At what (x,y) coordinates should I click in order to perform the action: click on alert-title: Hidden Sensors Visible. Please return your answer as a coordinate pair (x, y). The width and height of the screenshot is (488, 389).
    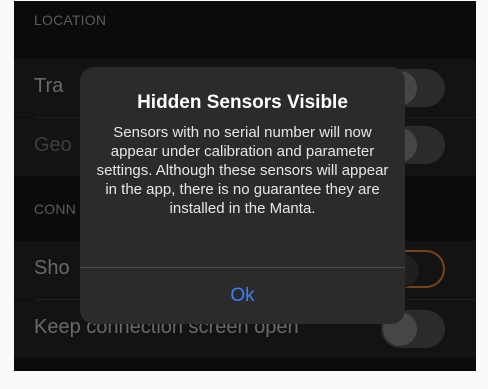
    Looking at the image, I should click on (242, 102).